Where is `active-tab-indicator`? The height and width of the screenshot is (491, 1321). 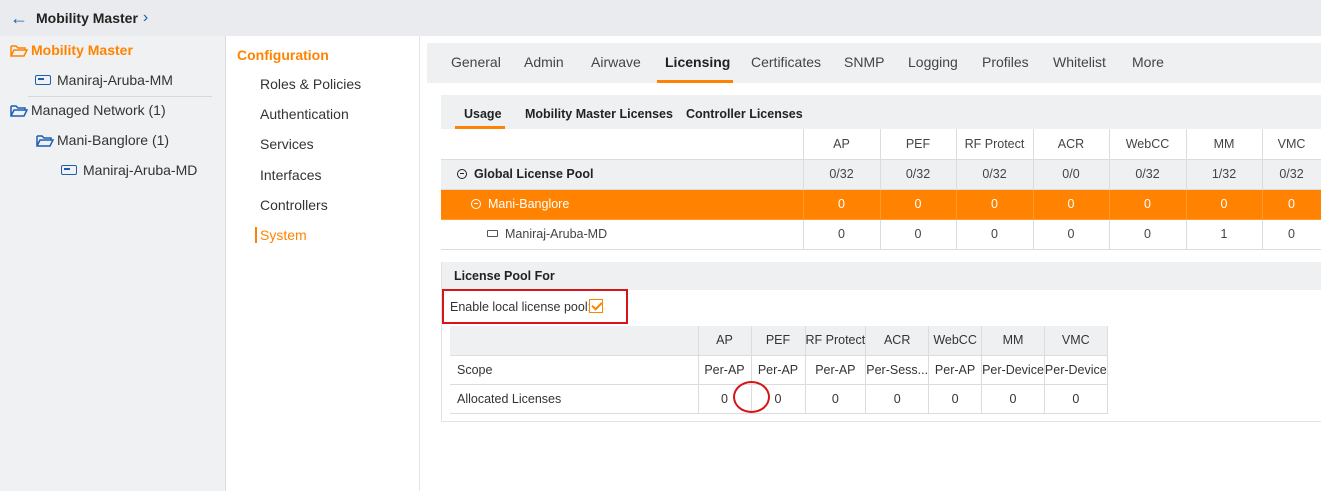 active-tab-indicator is located at coordinates (695, 81).